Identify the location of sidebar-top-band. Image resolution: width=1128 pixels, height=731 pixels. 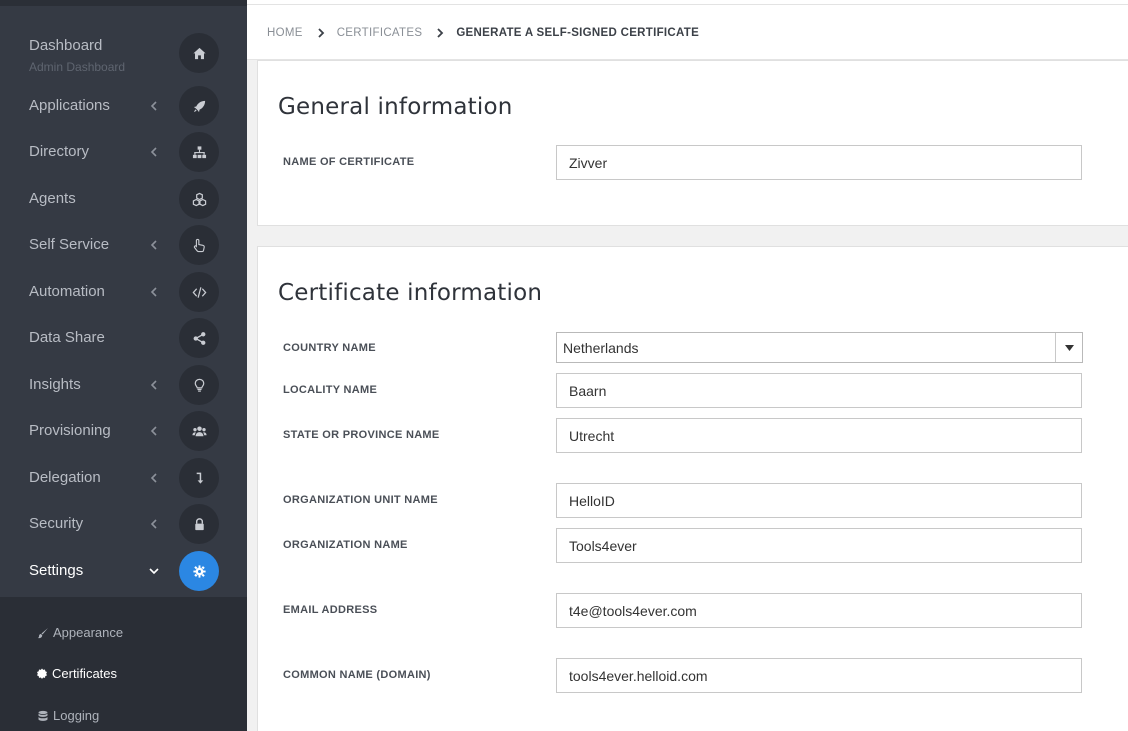
(123, 3).